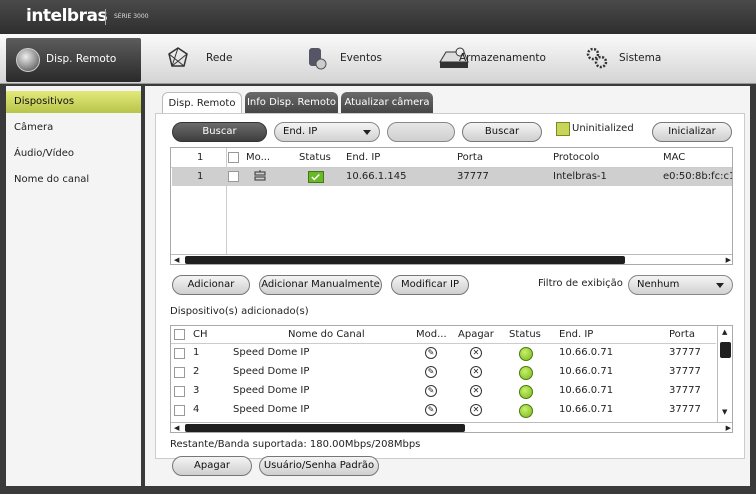 The height and width of the screenshot is (494, 756). I want to click on sidebar-item-audio-video: Áudio/Vídeo, so click(73, 154).